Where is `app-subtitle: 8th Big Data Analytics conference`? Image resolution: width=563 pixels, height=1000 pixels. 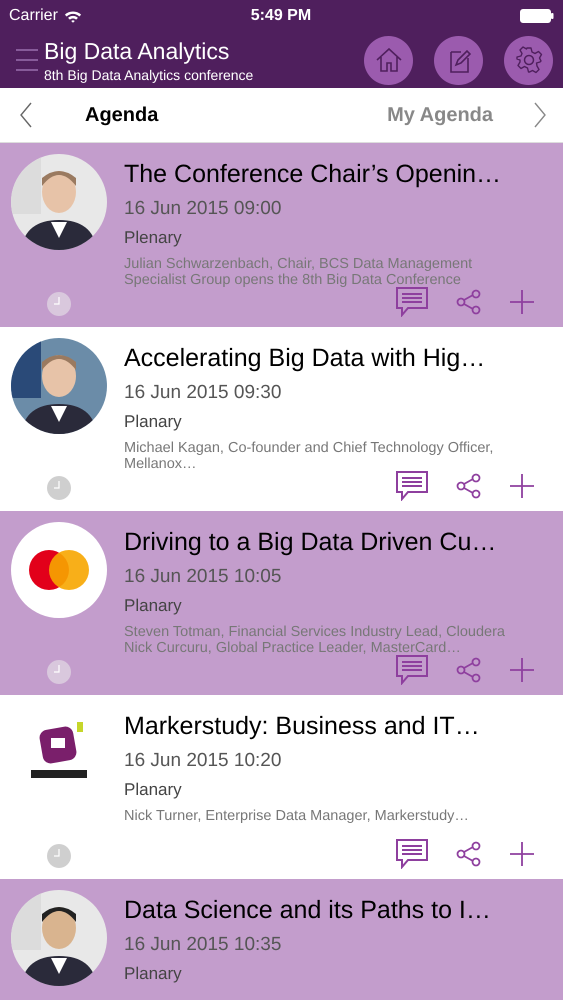
app-subtitle: 8th Big Data Analytics conference is located at coordinates (149, 74).